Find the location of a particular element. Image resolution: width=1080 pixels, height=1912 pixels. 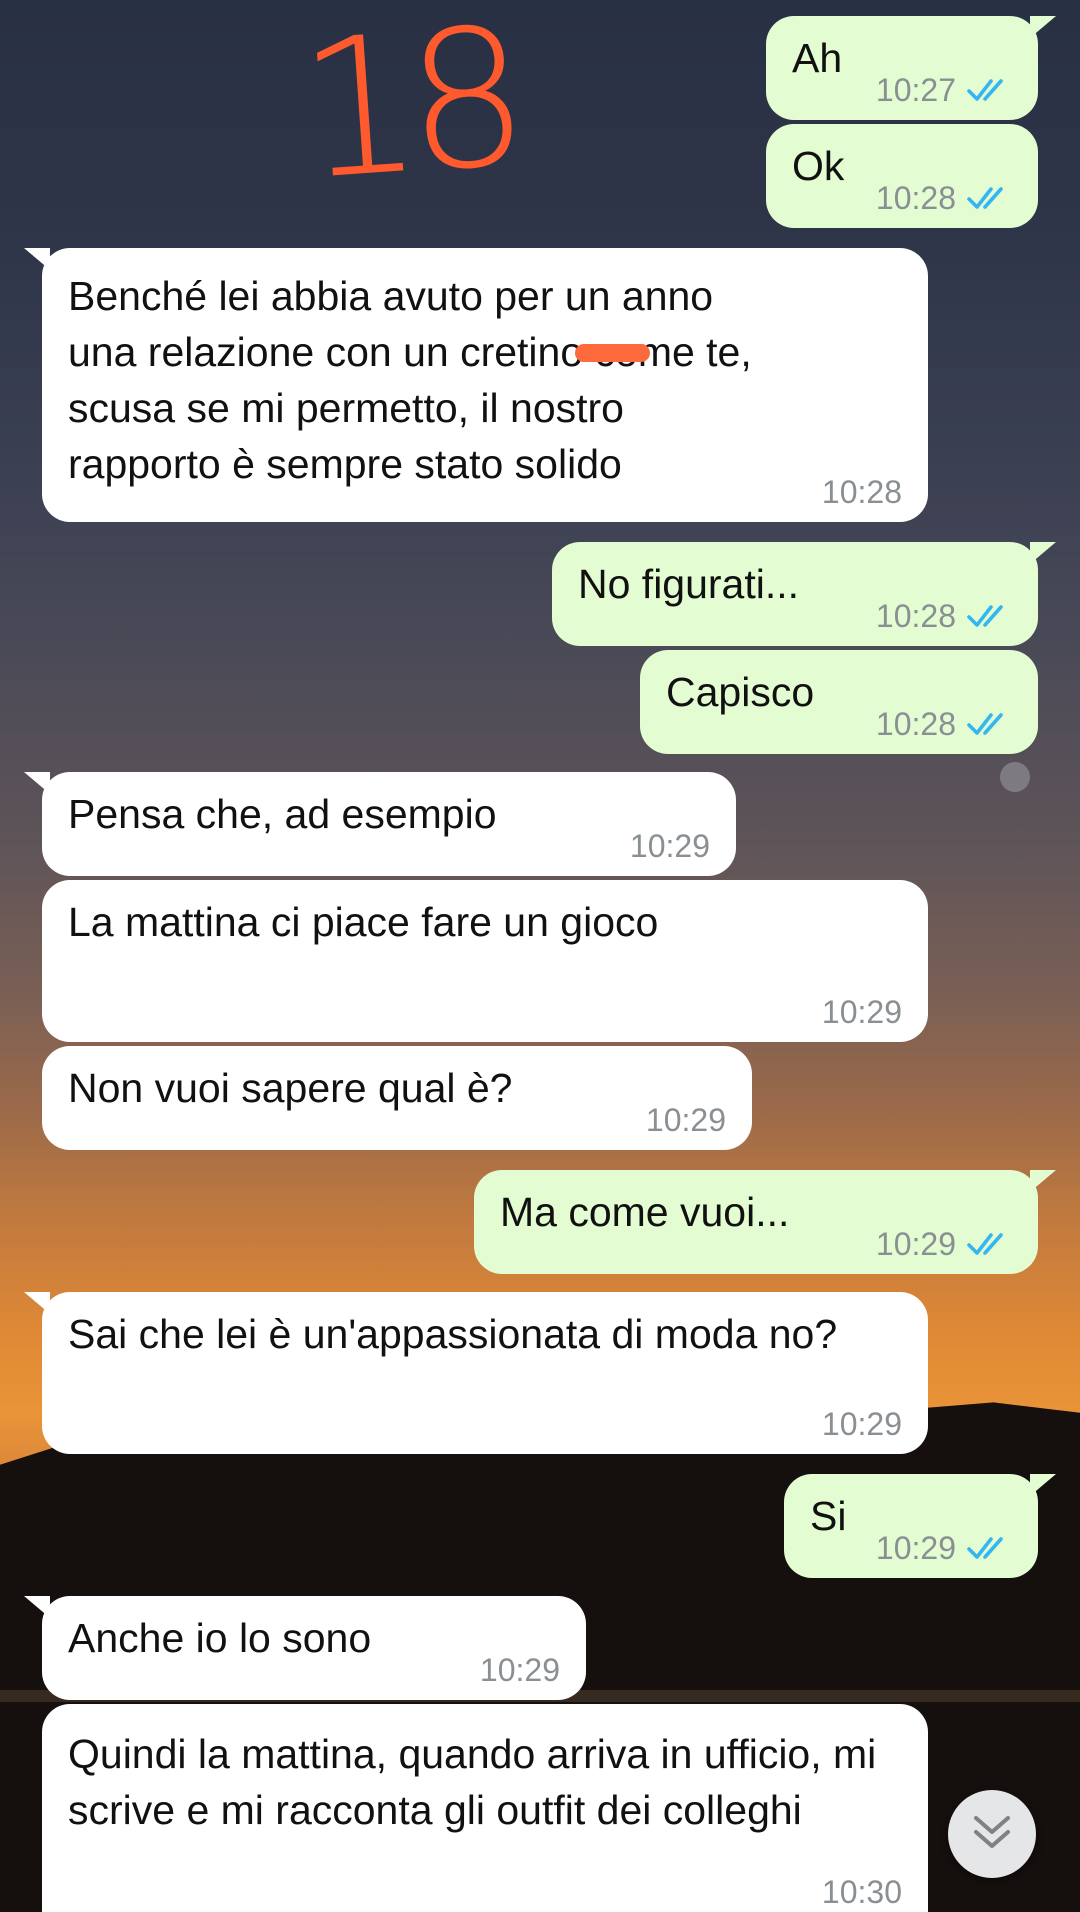

message-bubble-incoming: Non vuoi sapere qual è? 10:29 is located at coordinates (397, 1098).